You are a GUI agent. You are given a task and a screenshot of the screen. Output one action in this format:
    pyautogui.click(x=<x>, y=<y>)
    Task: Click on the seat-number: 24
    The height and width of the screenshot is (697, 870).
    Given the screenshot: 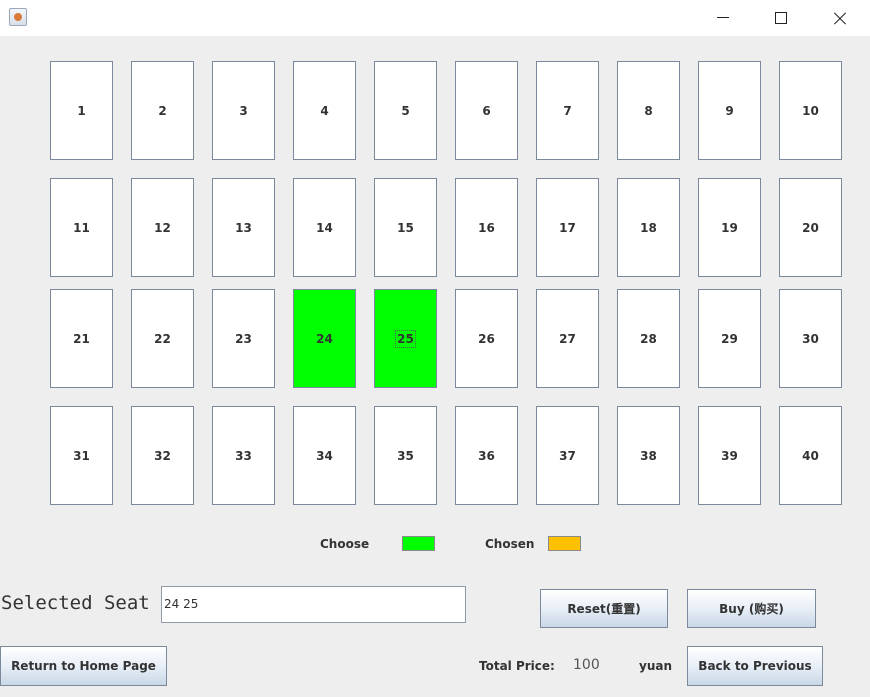 What is the action you would take?
    pyautogui.click(x=324, y=338)
    